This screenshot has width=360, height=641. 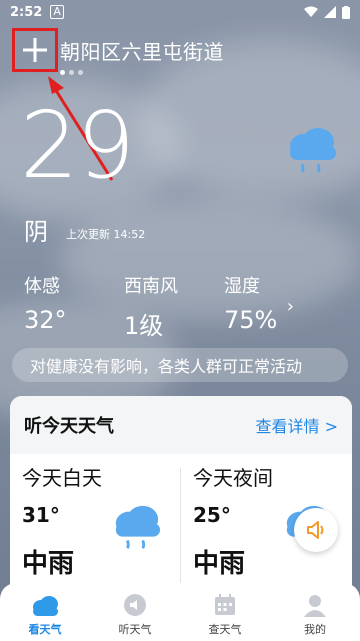 What do you see at coordinates (311, 11) in the screenshot?
I see `wifi-icon` at bounding box center [311, 11].